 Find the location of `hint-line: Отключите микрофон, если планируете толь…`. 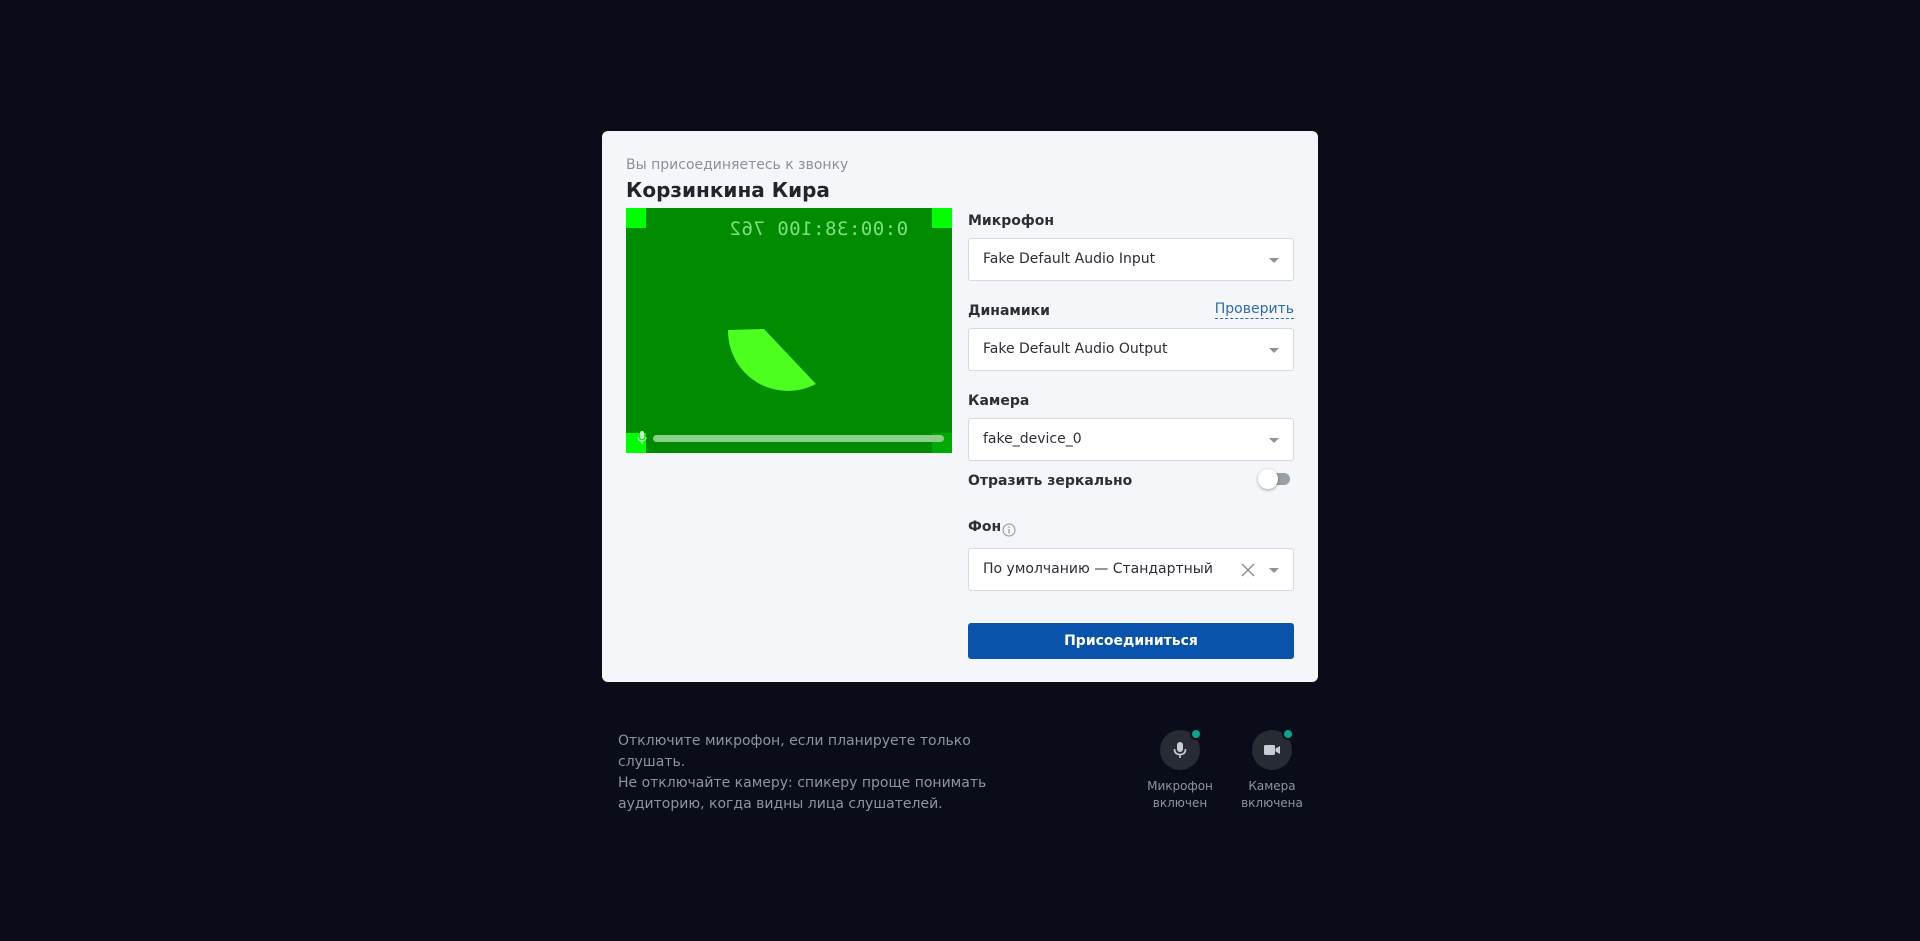

hint-line: Отключите микрофон, если планируете толь… is located at coordinates (794, 751).